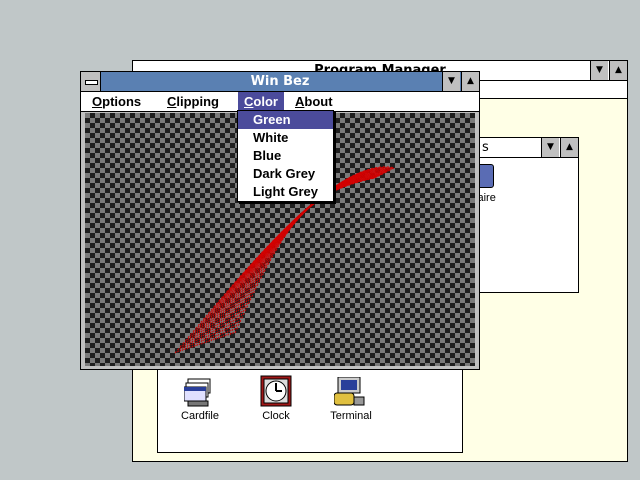 The width and height of the screenshot is (640, 480). Describe the element at coordinates (200, 416) in the screenshot. I see `cardfile-icon-label: Cardfile` at that location.